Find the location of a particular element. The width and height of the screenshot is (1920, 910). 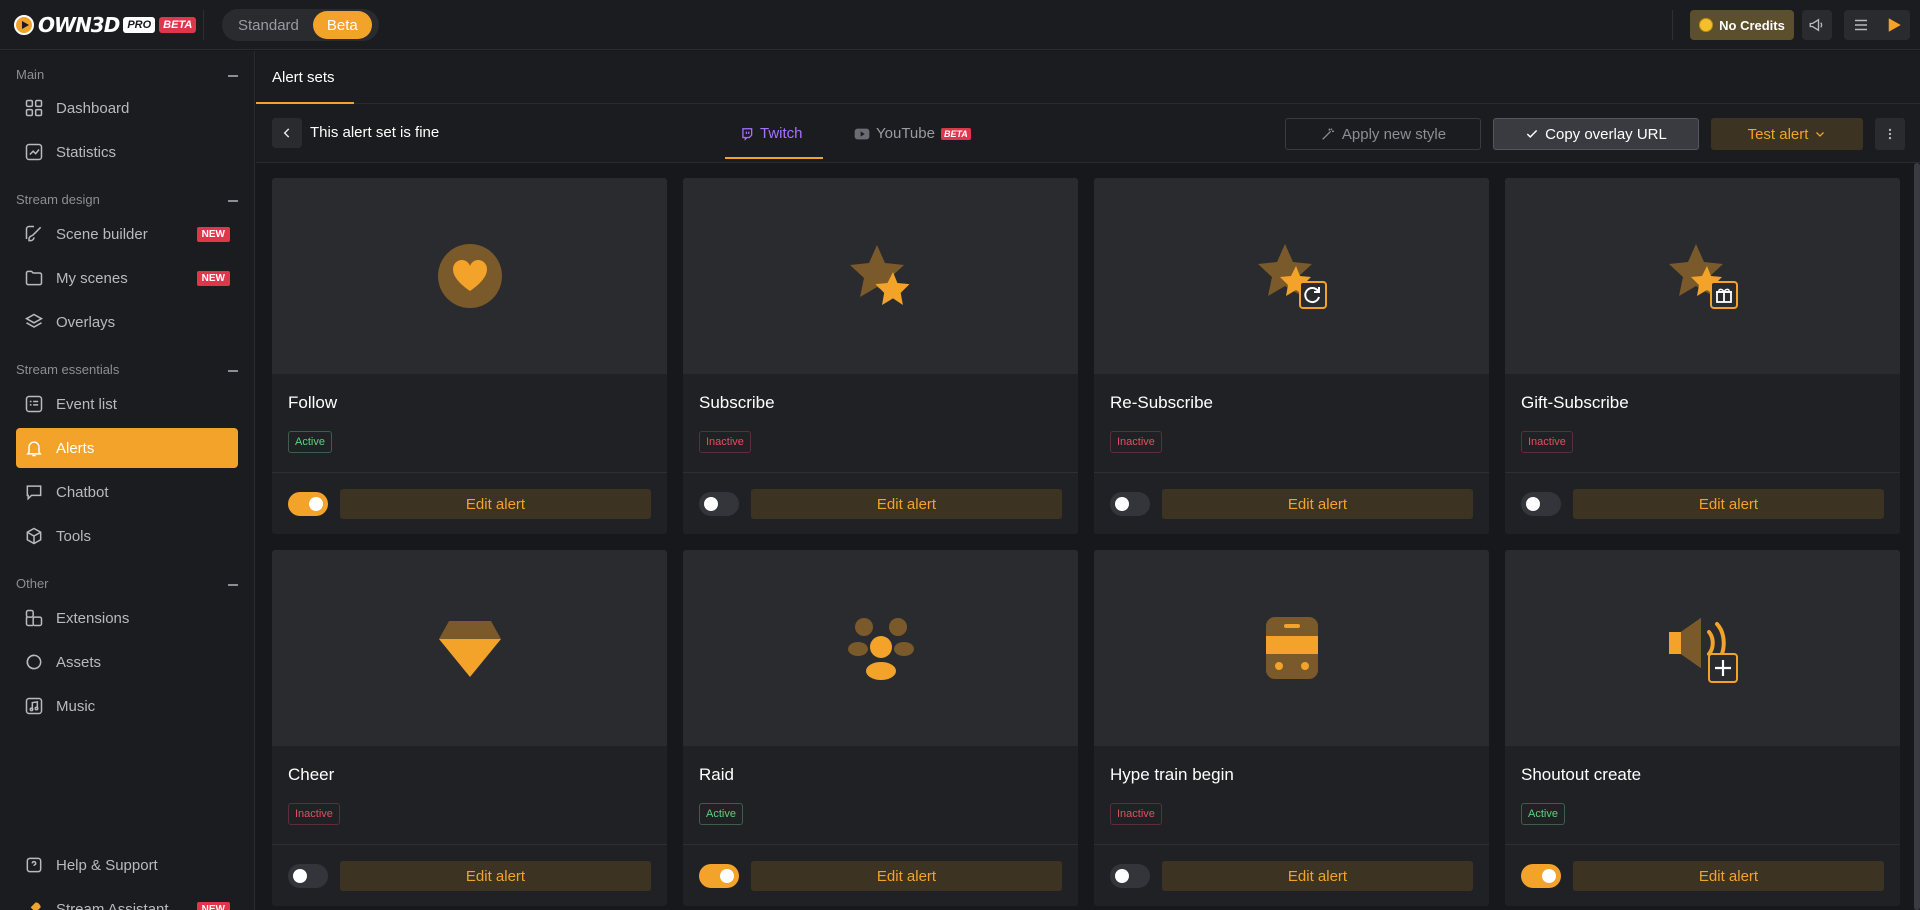

sidebar-item-label: Overlays is located at coordinates (86, 322).